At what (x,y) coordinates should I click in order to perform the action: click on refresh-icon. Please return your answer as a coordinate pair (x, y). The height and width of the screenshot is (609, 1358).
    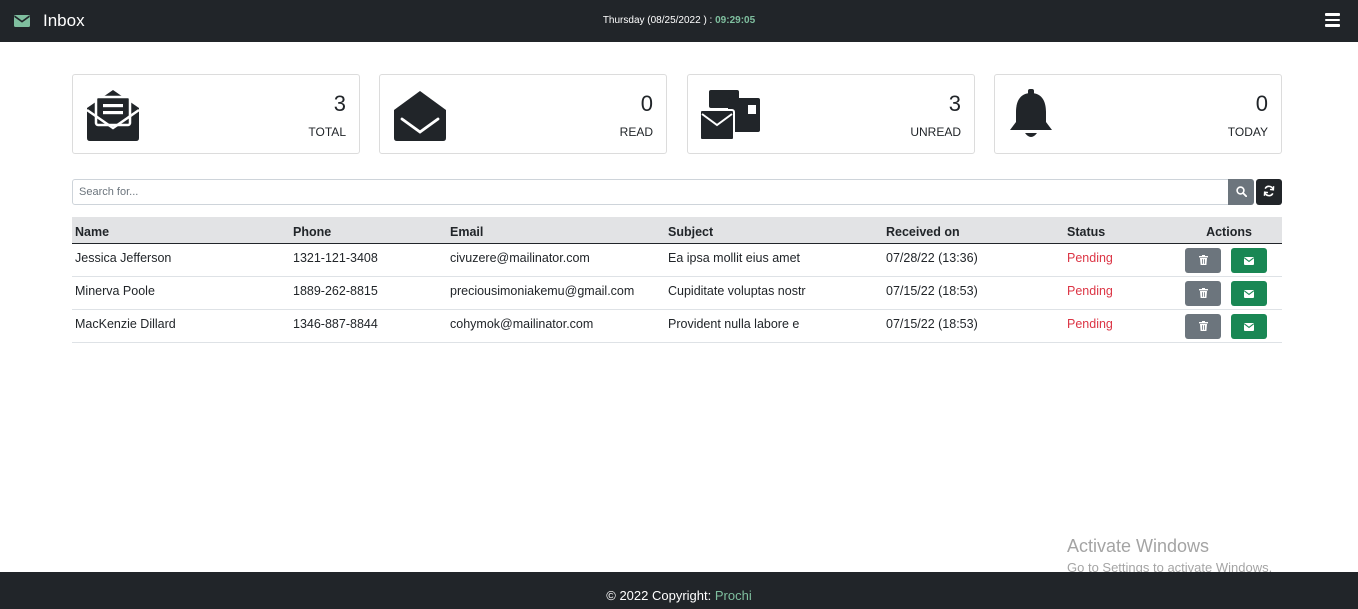
    Looking at the image, I should click on (1269, 192).